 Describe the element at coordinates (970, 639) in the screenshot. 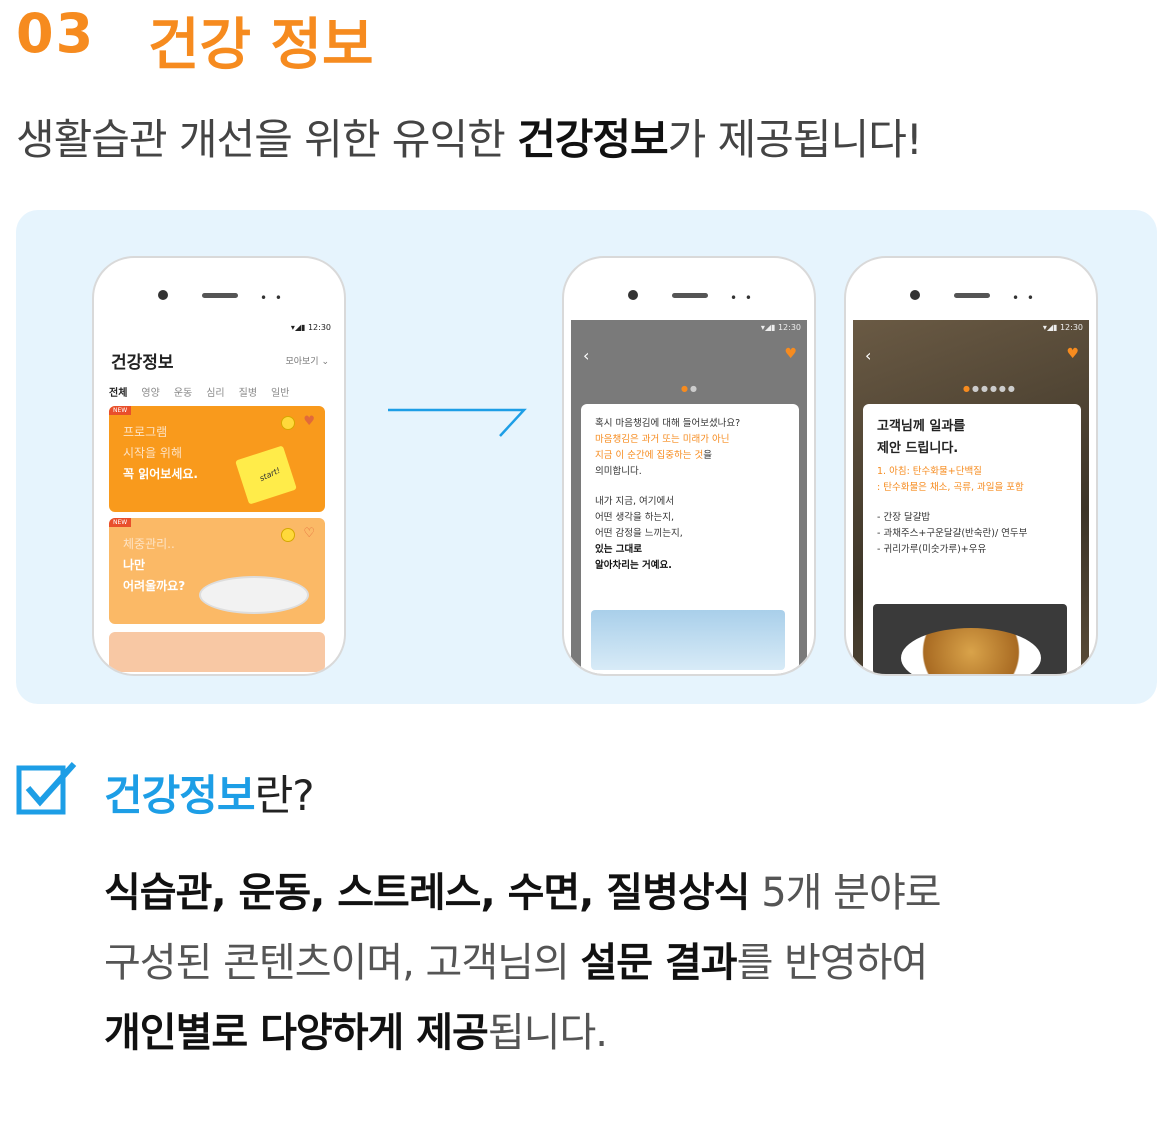

I see `meal-image` at that location.